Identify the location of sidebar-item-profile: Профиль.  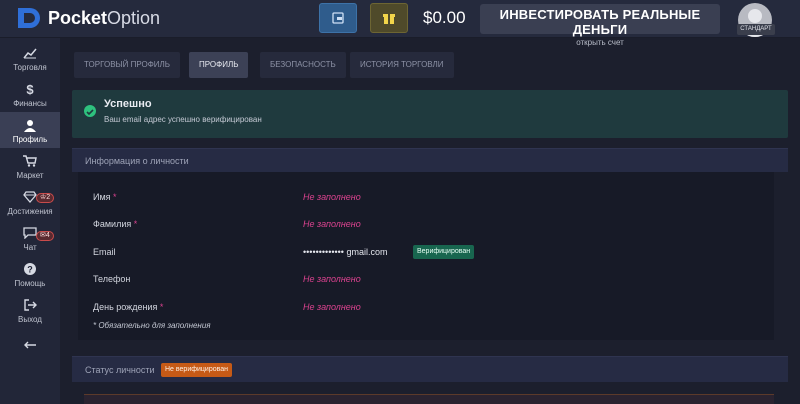
(30, 130).